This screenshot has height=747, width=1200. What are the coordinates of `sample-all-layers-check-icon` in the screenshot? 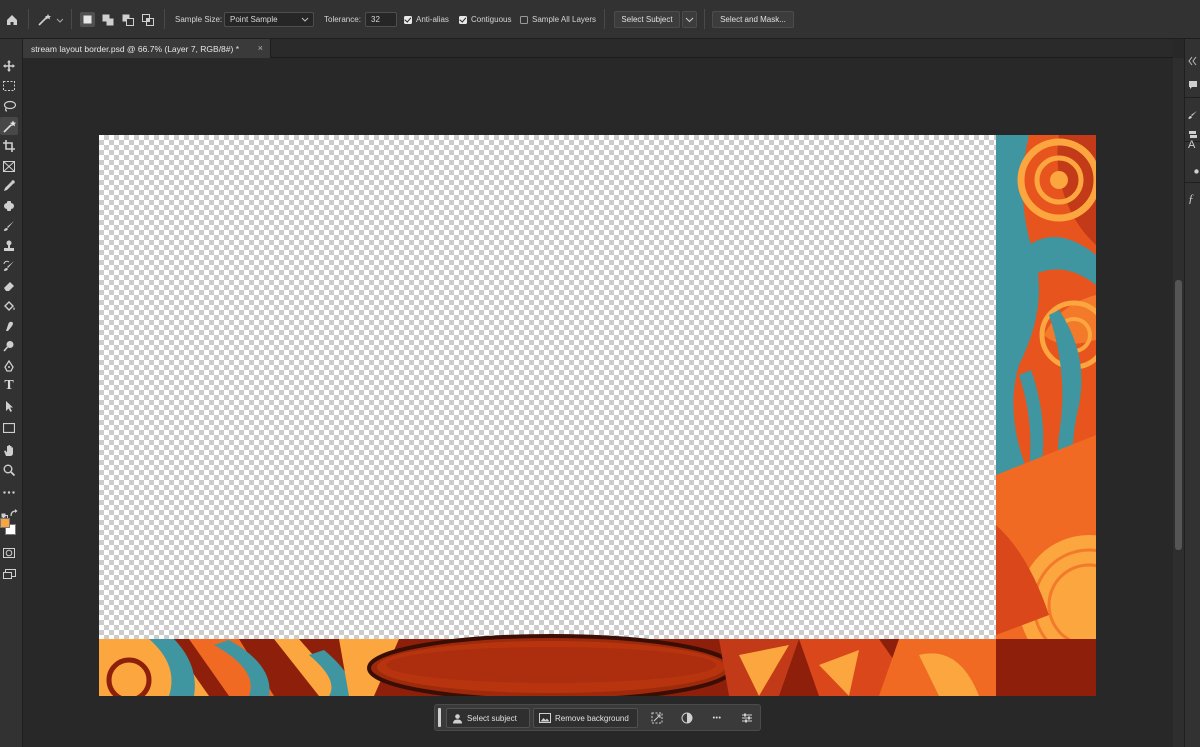 It's located at (524, 19).